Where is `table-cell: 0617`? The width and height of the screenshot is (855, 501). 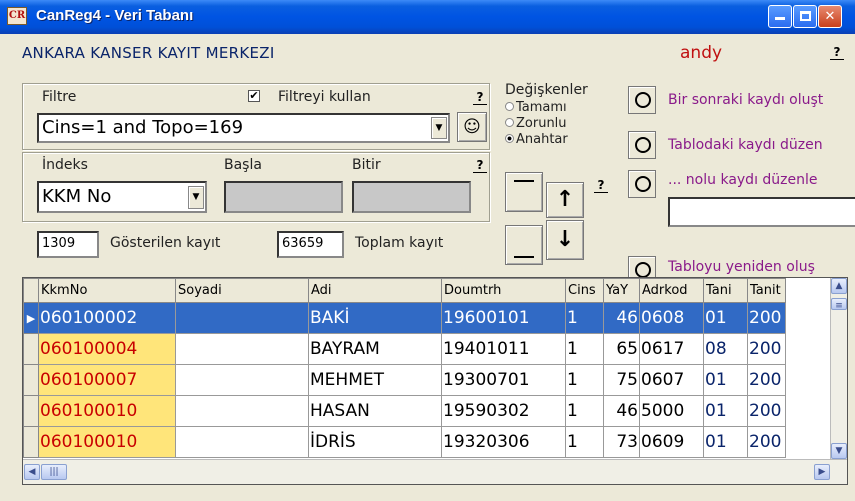 table-cell: 0617 is located at coordinates (671, 349).